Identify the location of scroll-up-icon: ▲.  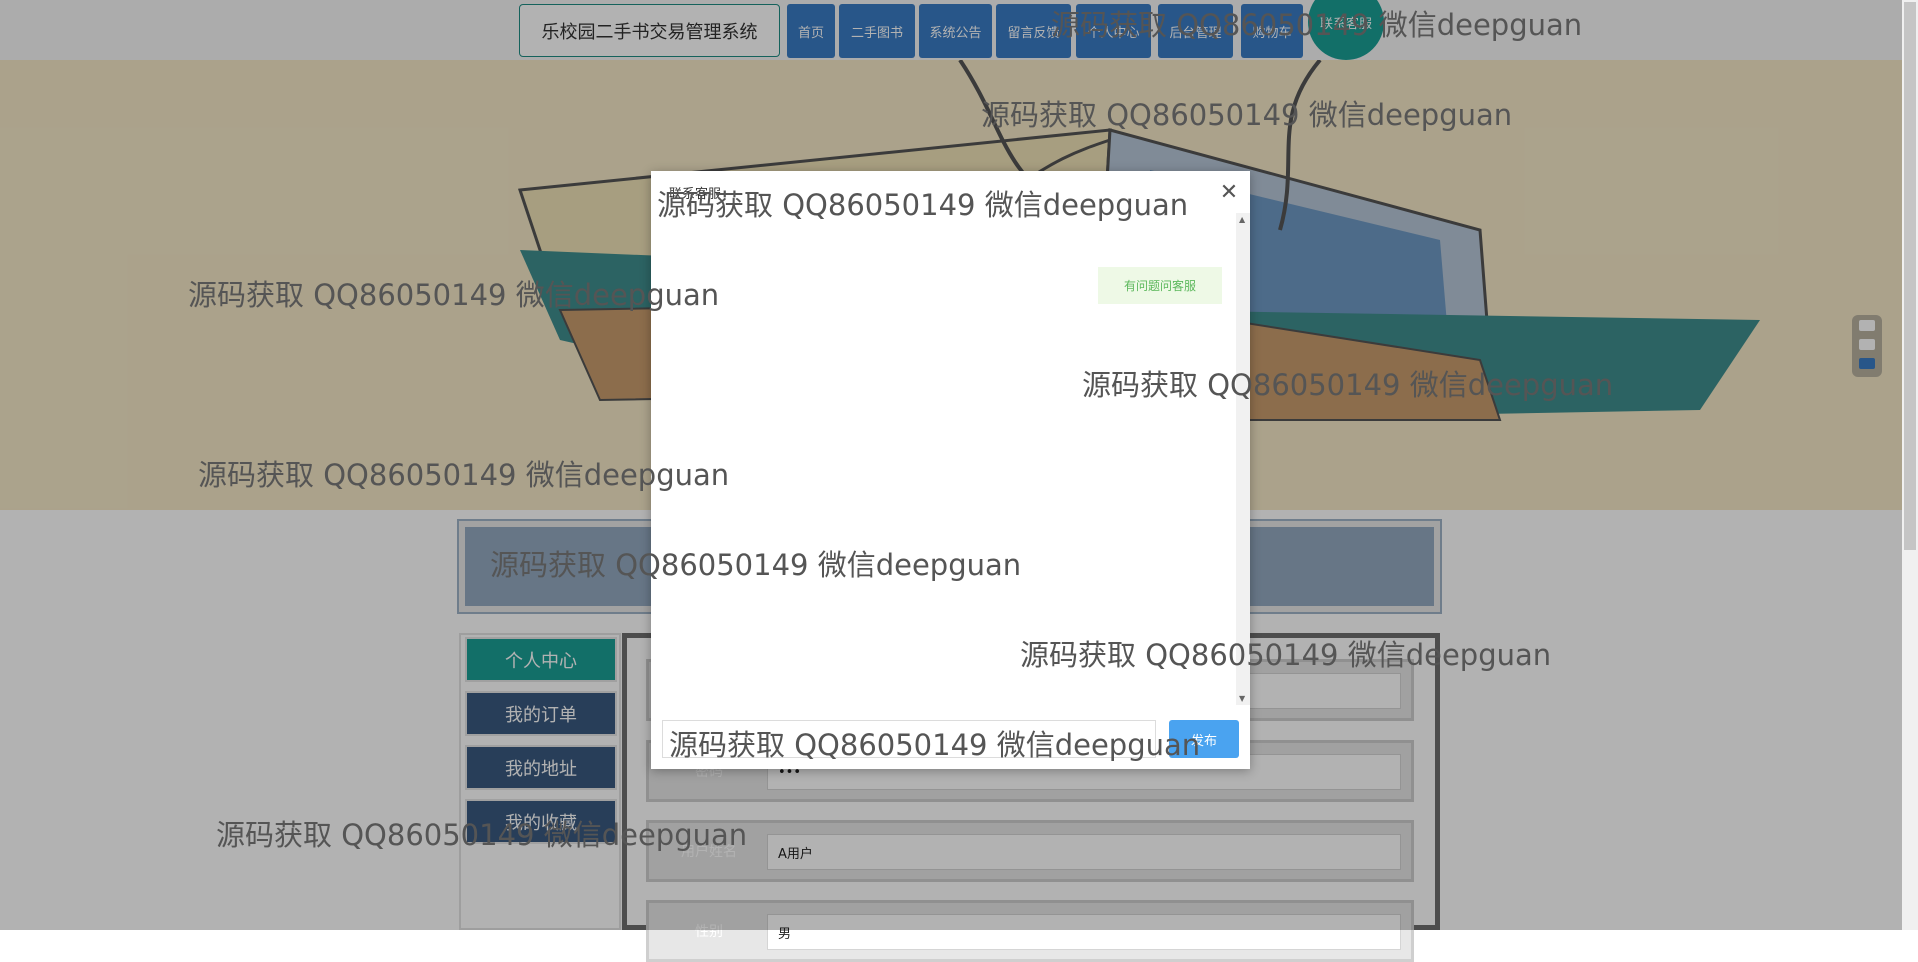
(1242, 219).